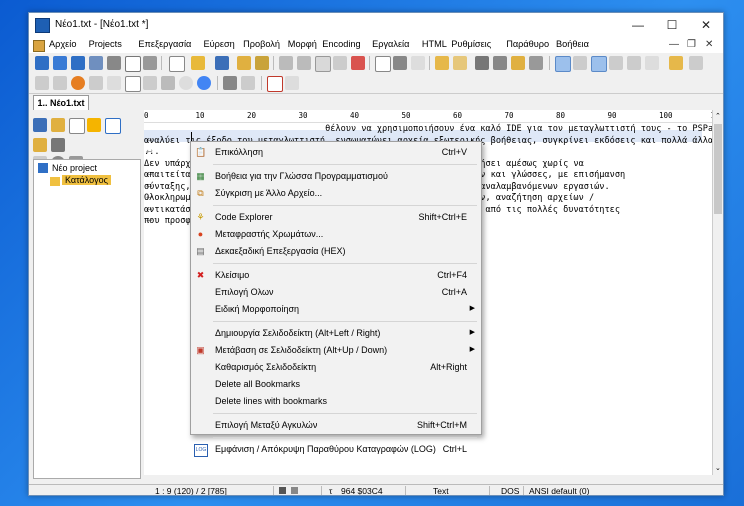 The height and width of the screenshot is (506, 744). Describe the element at coordinates (114, 63) in the screenshot. I see `print-project-icon` at that location.